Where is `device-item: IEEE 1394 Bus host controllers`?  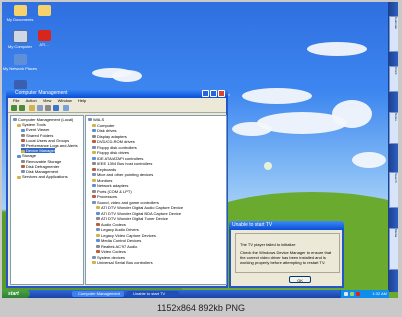 device-item: IEEE 1394 Bus host controllers is located at coordinates (122, 163).